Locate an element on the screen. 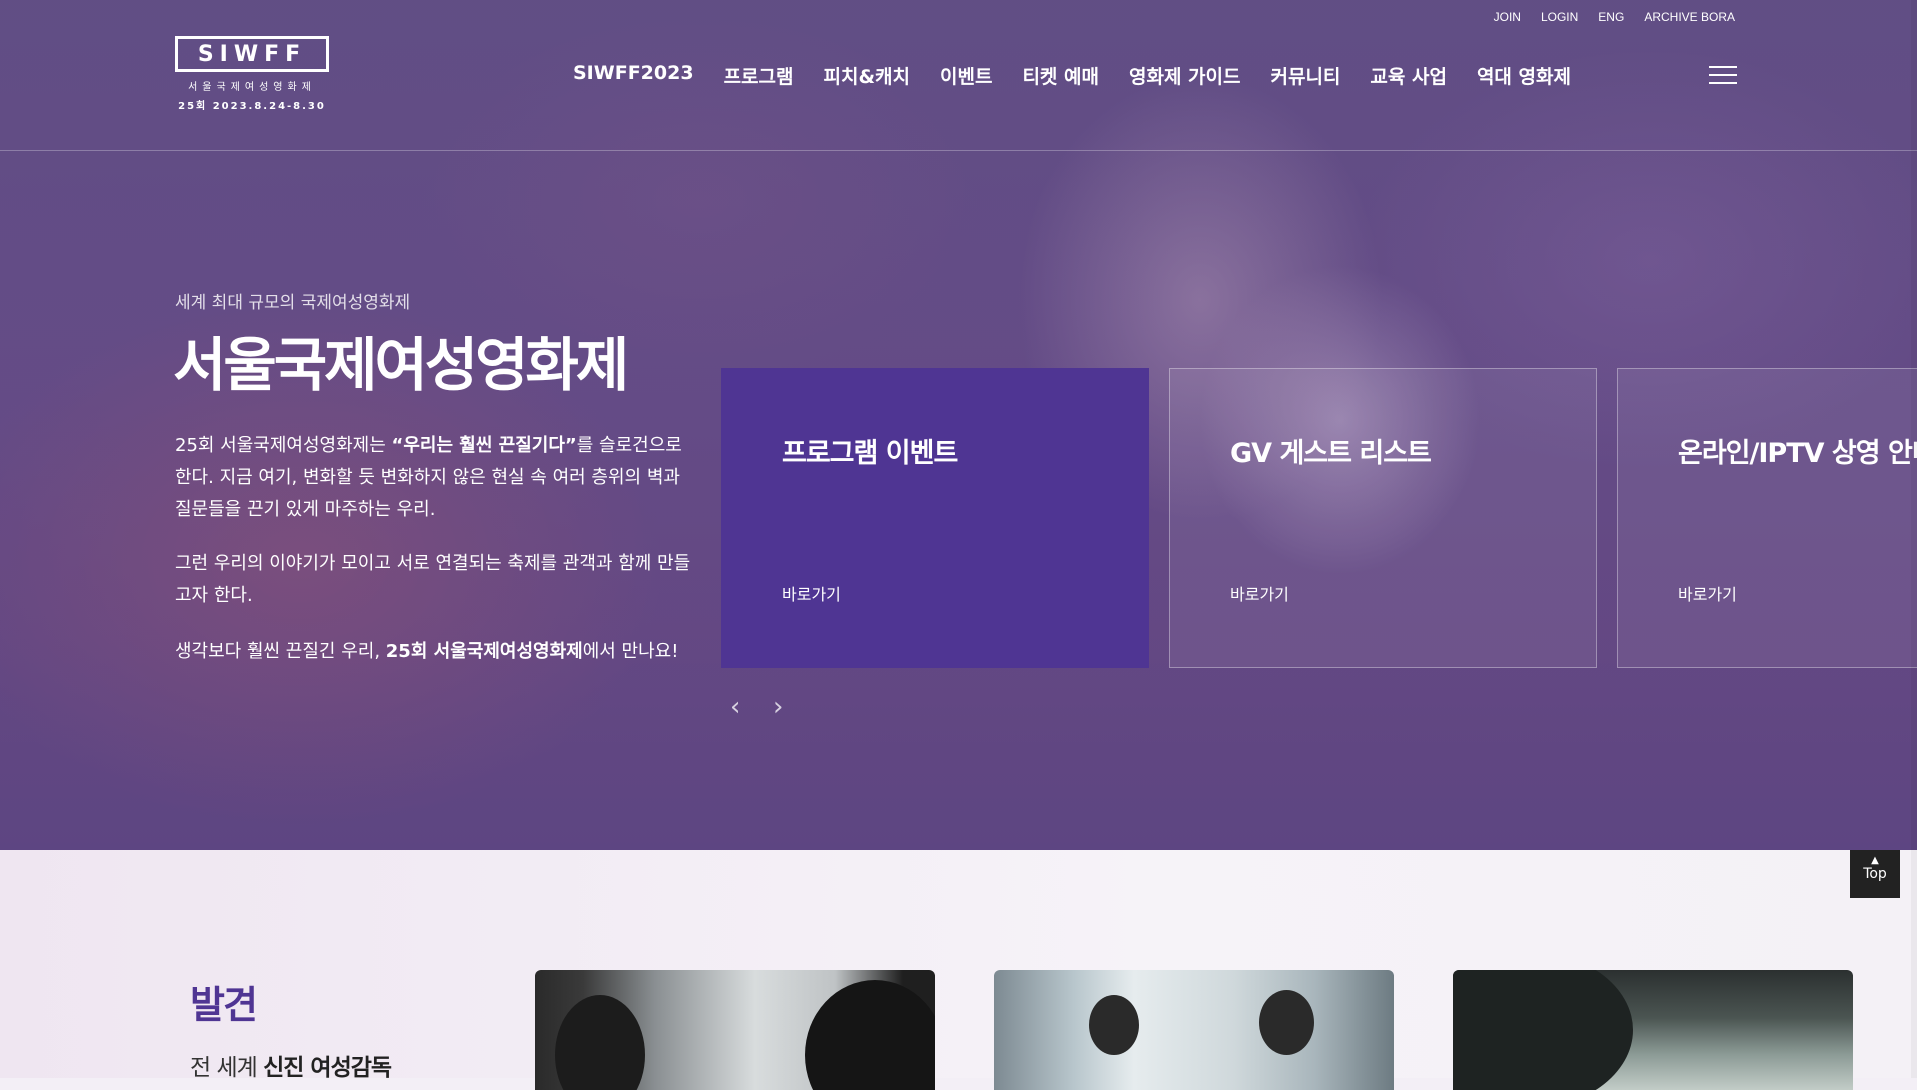 The image size is (1917, 1090). login-link: LOGIN is located at coordinates (1559, 17).